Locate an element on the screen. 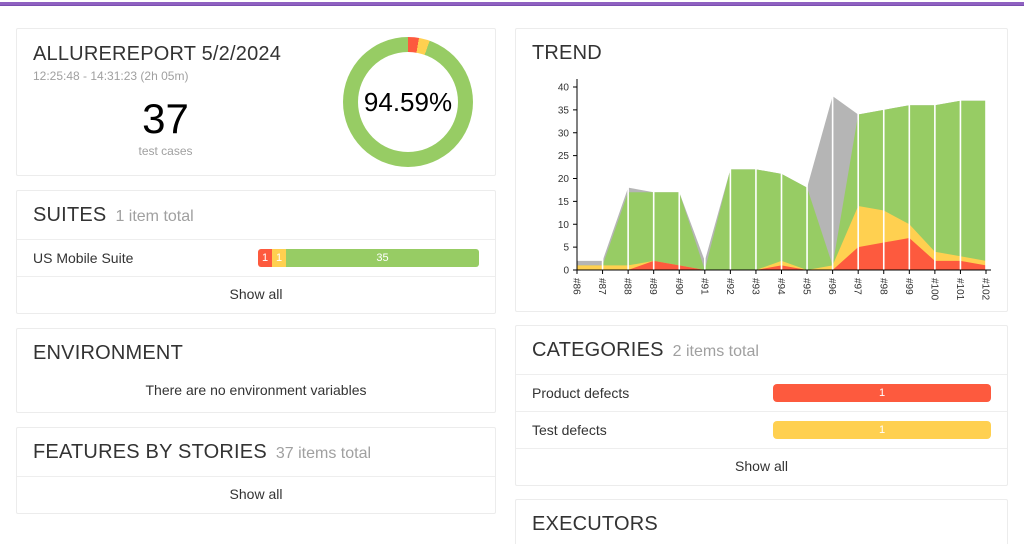  svg-text: #98 is located at coordinates (882, 286).